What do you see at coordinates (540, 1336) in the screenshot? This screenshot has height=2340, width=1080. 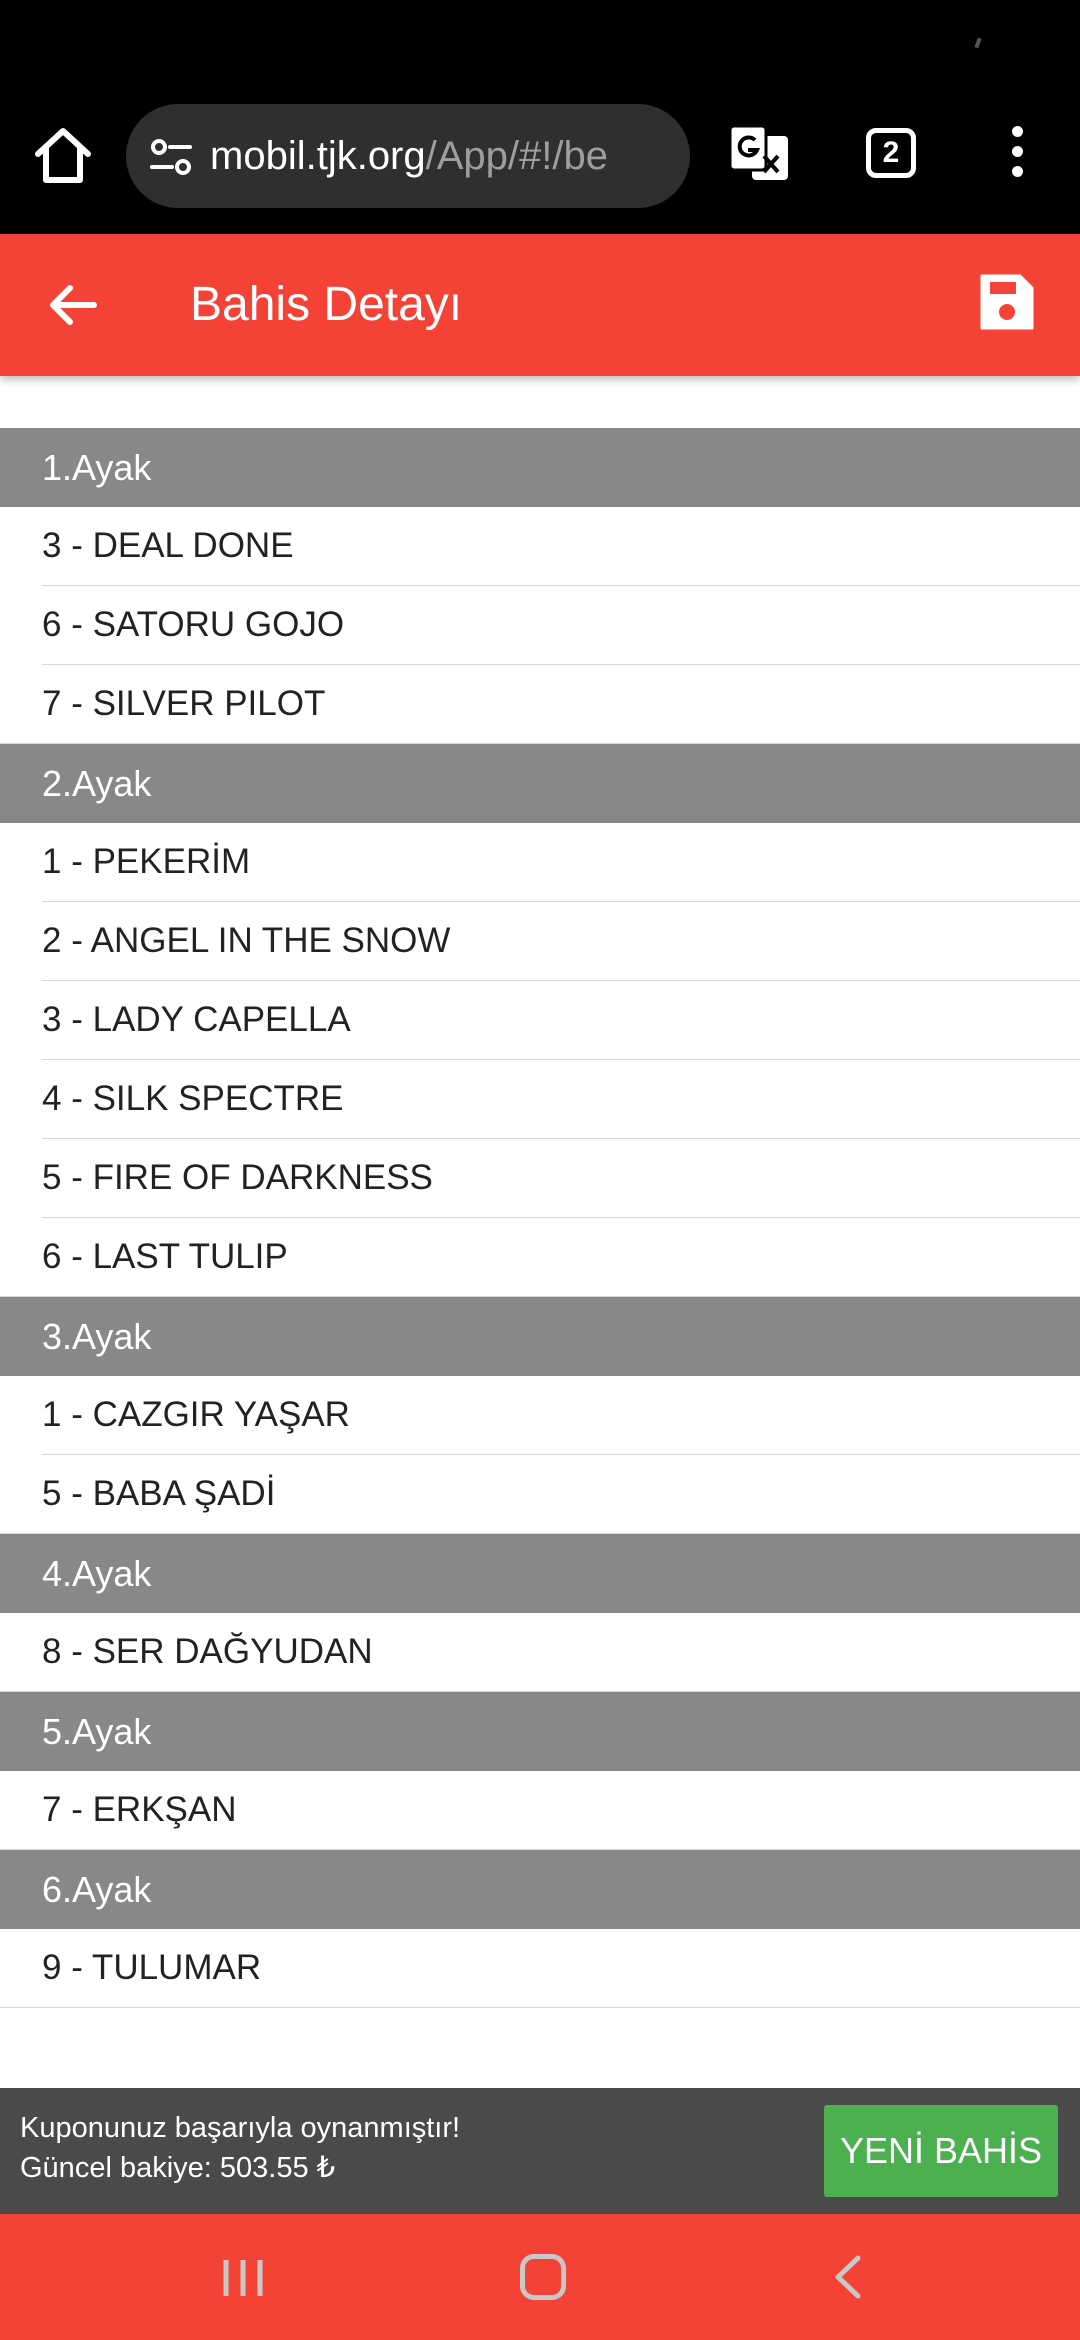 I see `leg-header: 3.Ayak` at bounding box center [540, 1336].